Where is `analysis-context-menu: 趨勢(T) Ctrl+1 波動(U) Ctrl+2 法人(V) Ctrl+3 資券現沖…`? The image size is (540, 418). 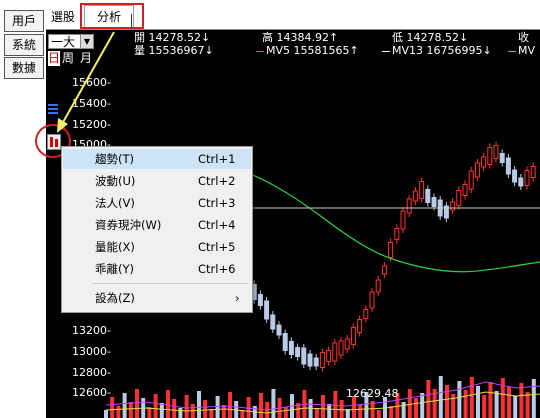 analysis-context-menu: 趨勢(T) Ctrl+1 波動(U) Ctrl+2 法人(V) Ctrl+3 資券現沖… is located at coordinates (157, 229).